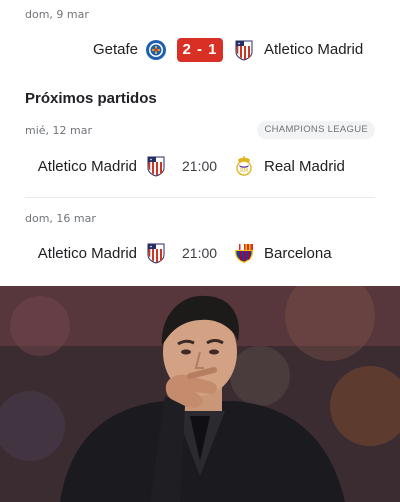 This screenshot has height=502, width=400. Describe the element at coordinates (200, 197) in the screenshot. I see `divider` at that location.